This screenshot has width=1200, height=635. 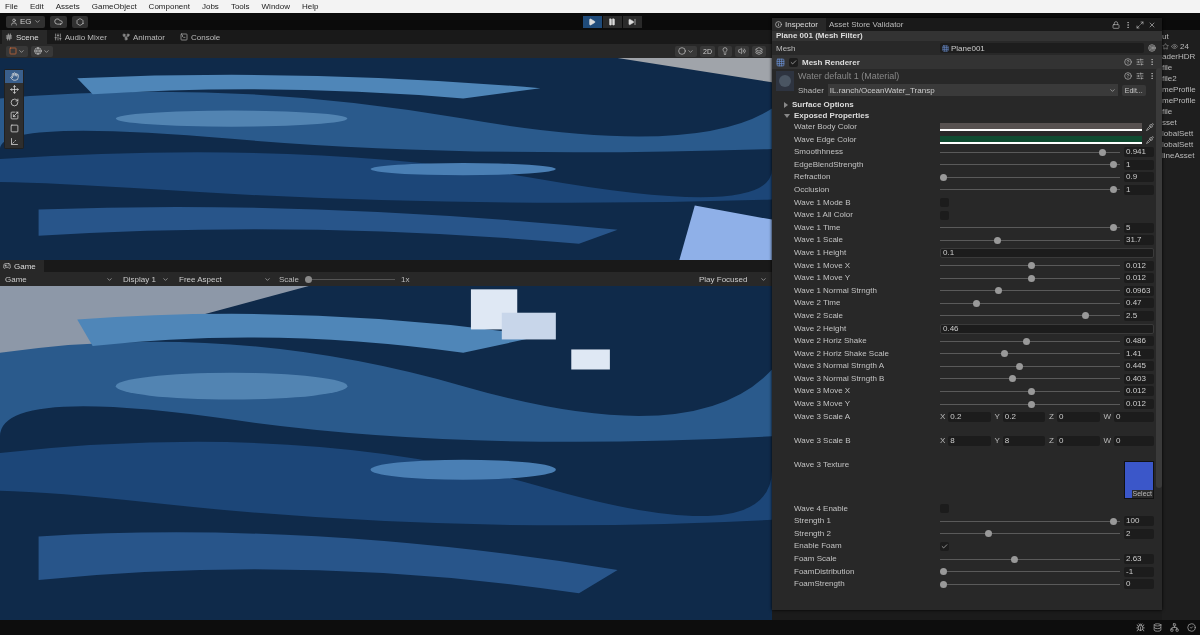 What do you see at coordinates (25, 21) in the screenshot?
I see `account-dropdown: EG` at bounding box center [25, 21].